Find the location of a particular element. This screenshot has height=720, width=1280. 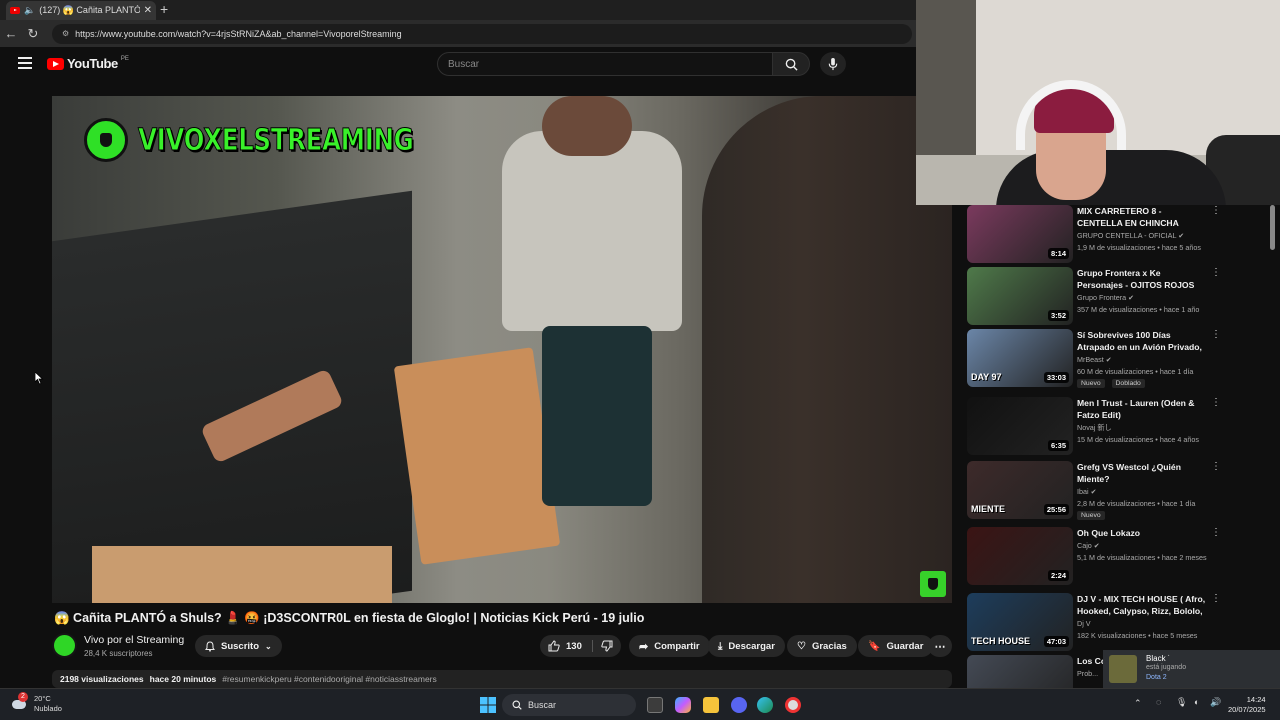

share-arrow-icon: ➦ is located at coordinates (644, 646).